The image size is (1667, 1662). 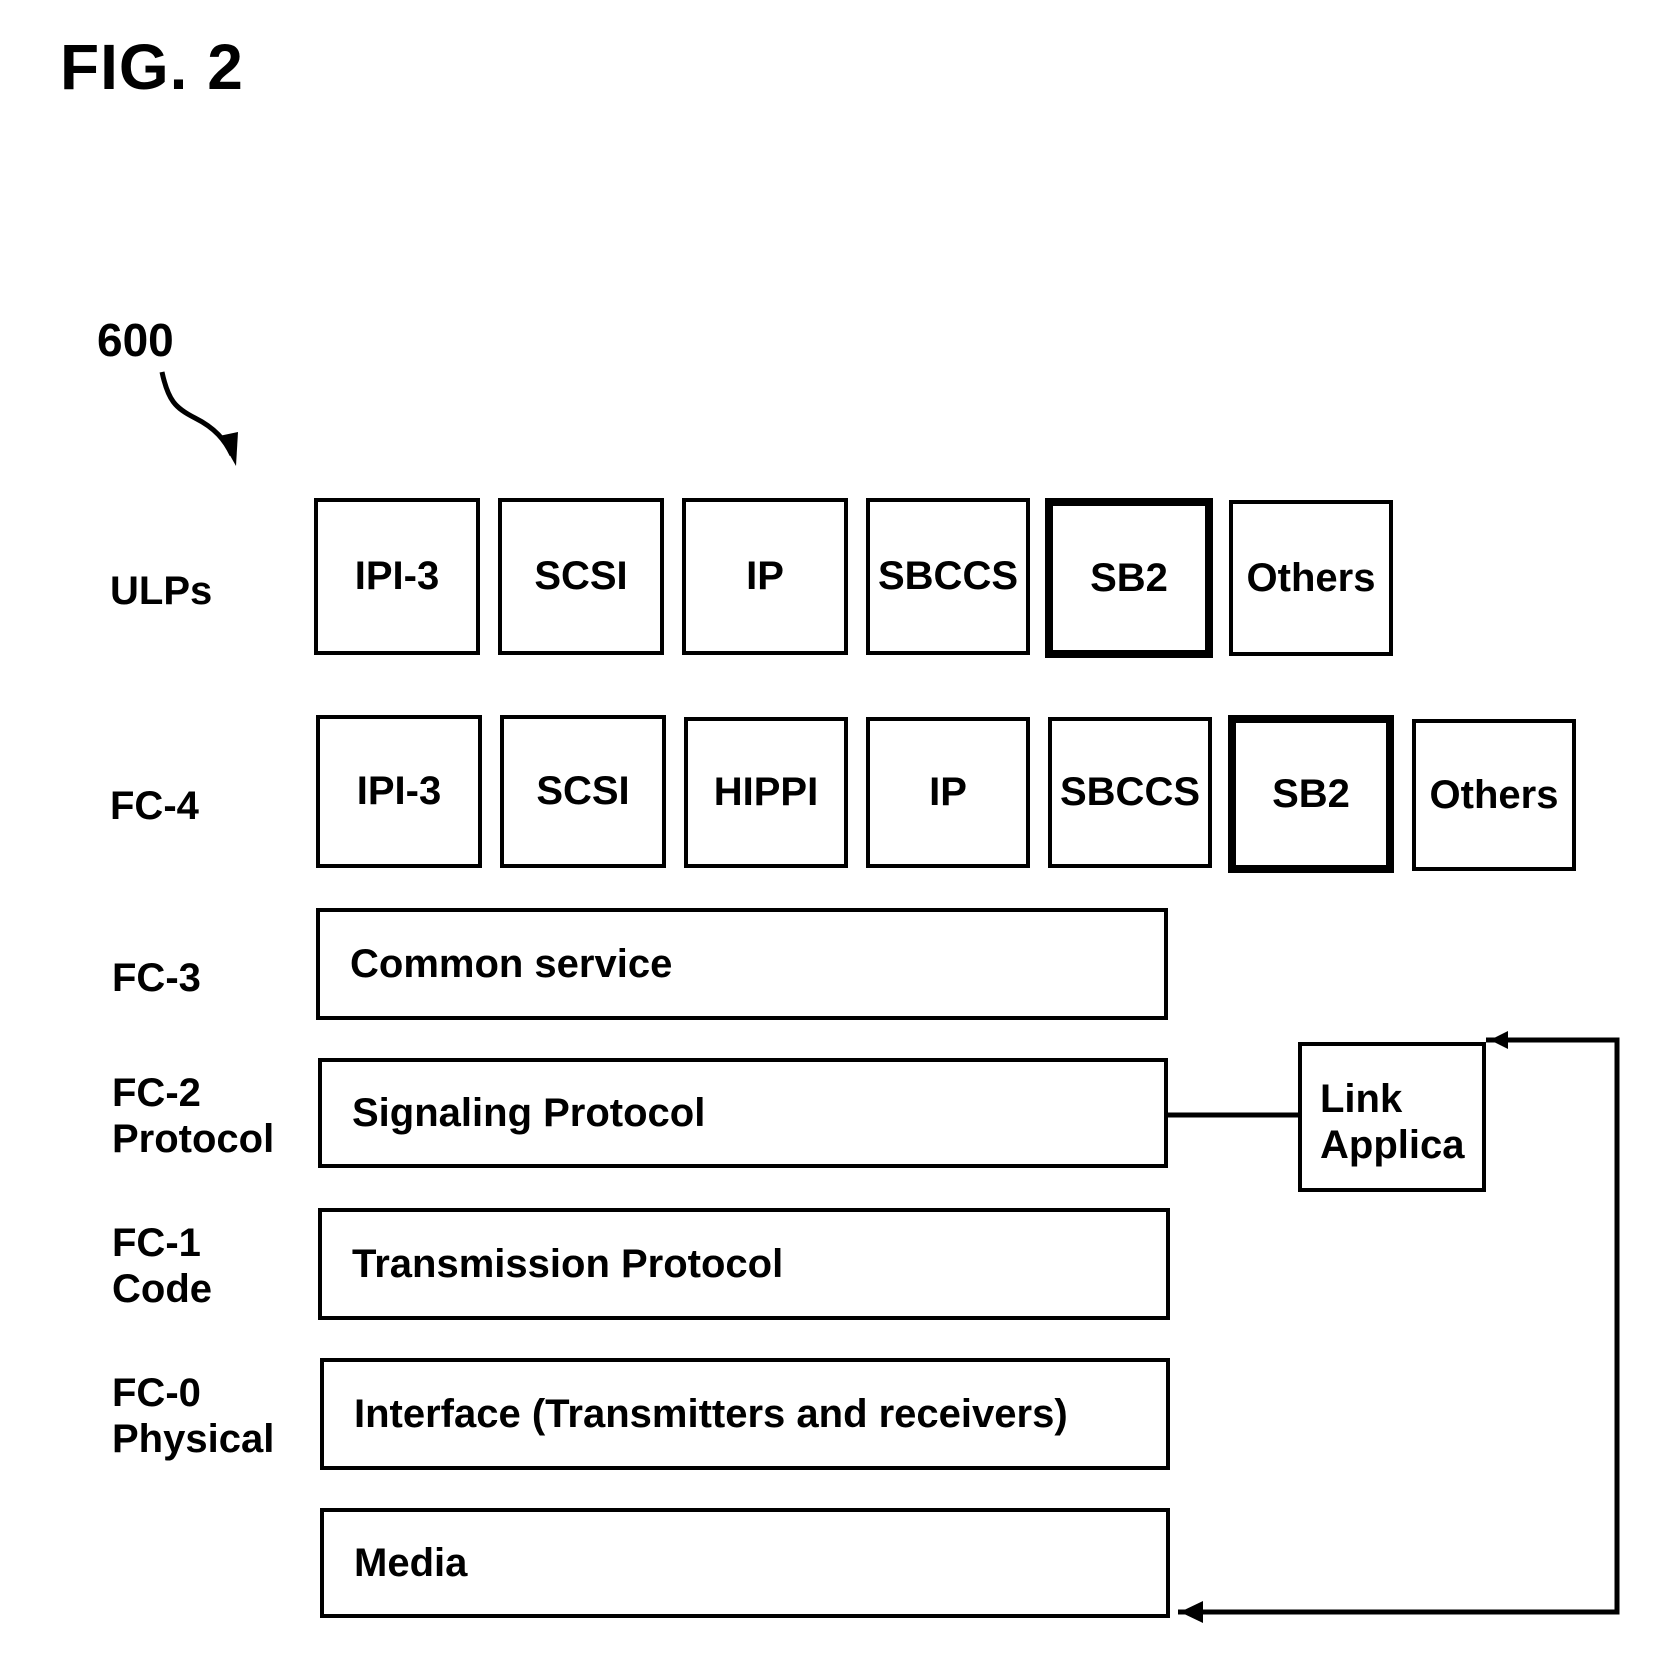 I want to click on loop-arrowhead-media-icon, so click(x=1191, y=1612).